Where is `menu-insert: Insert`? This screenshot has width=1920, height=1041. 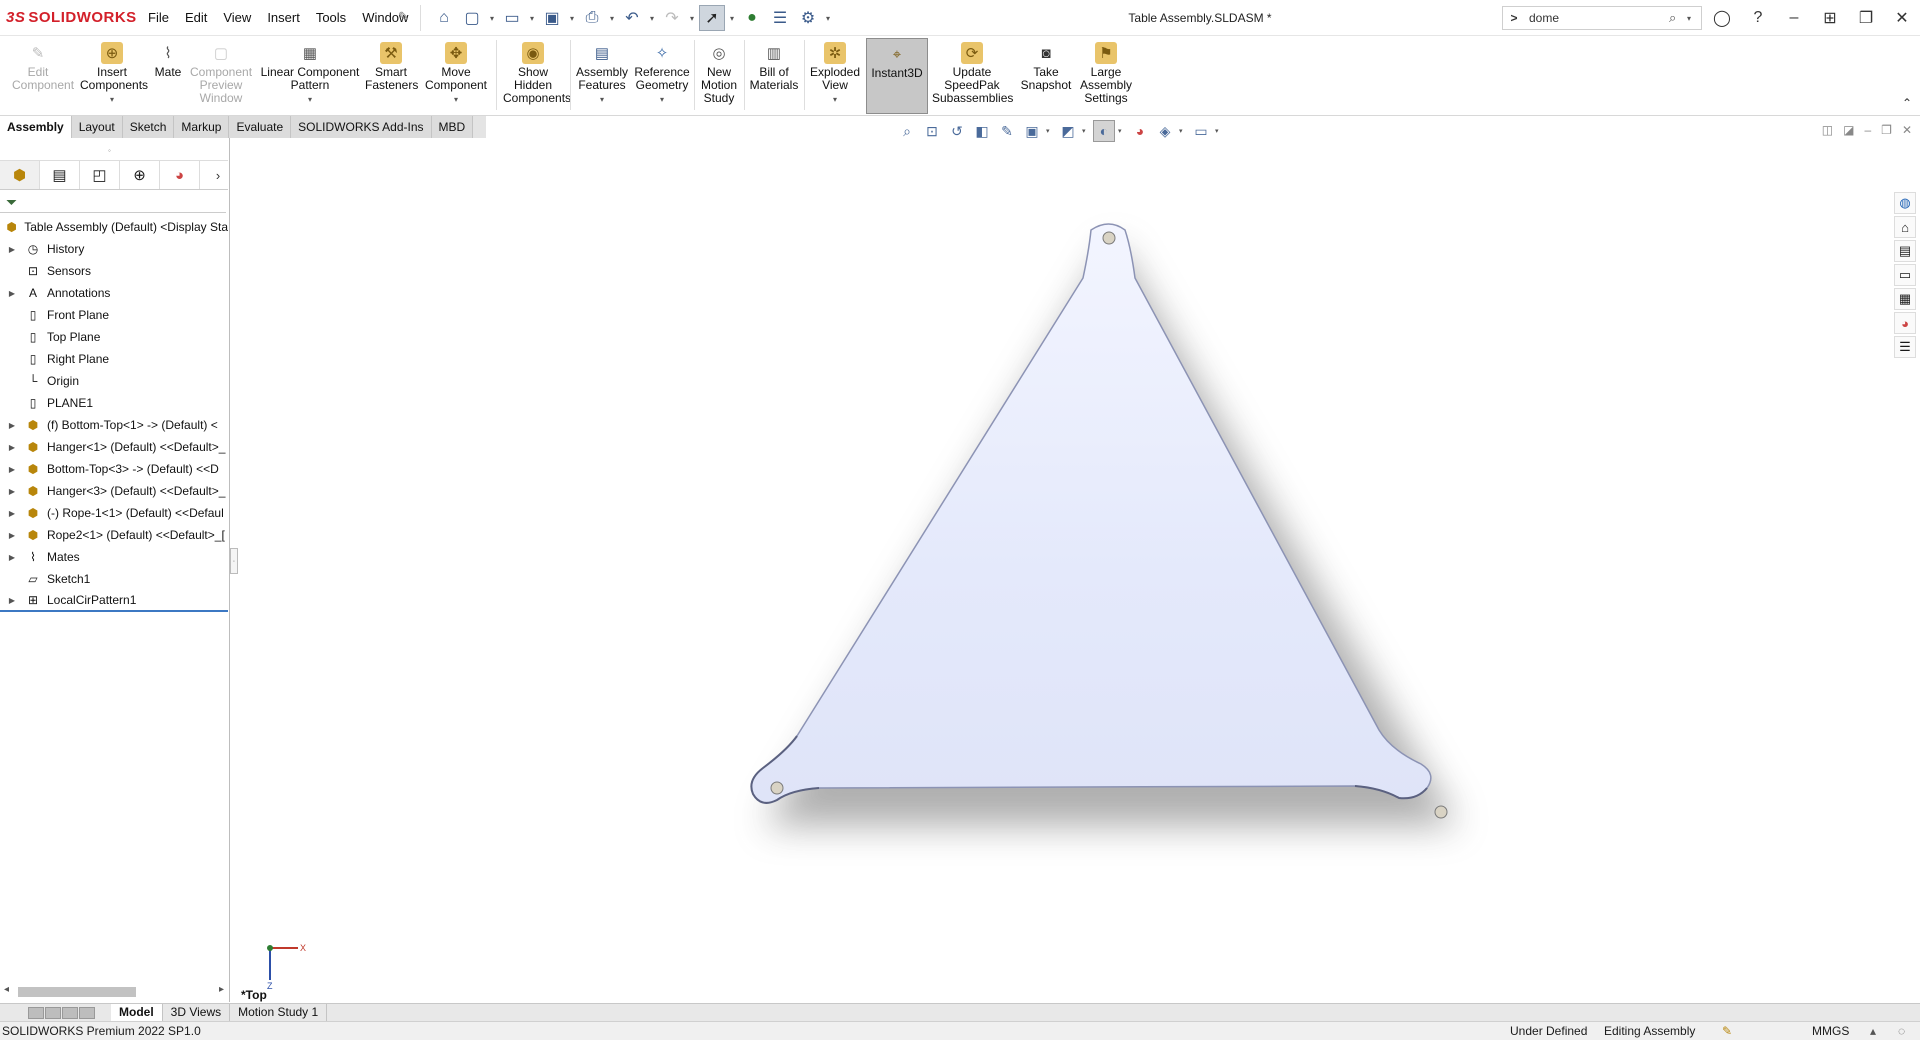
menu-insert: Insert is located at coordinates (283, 17).